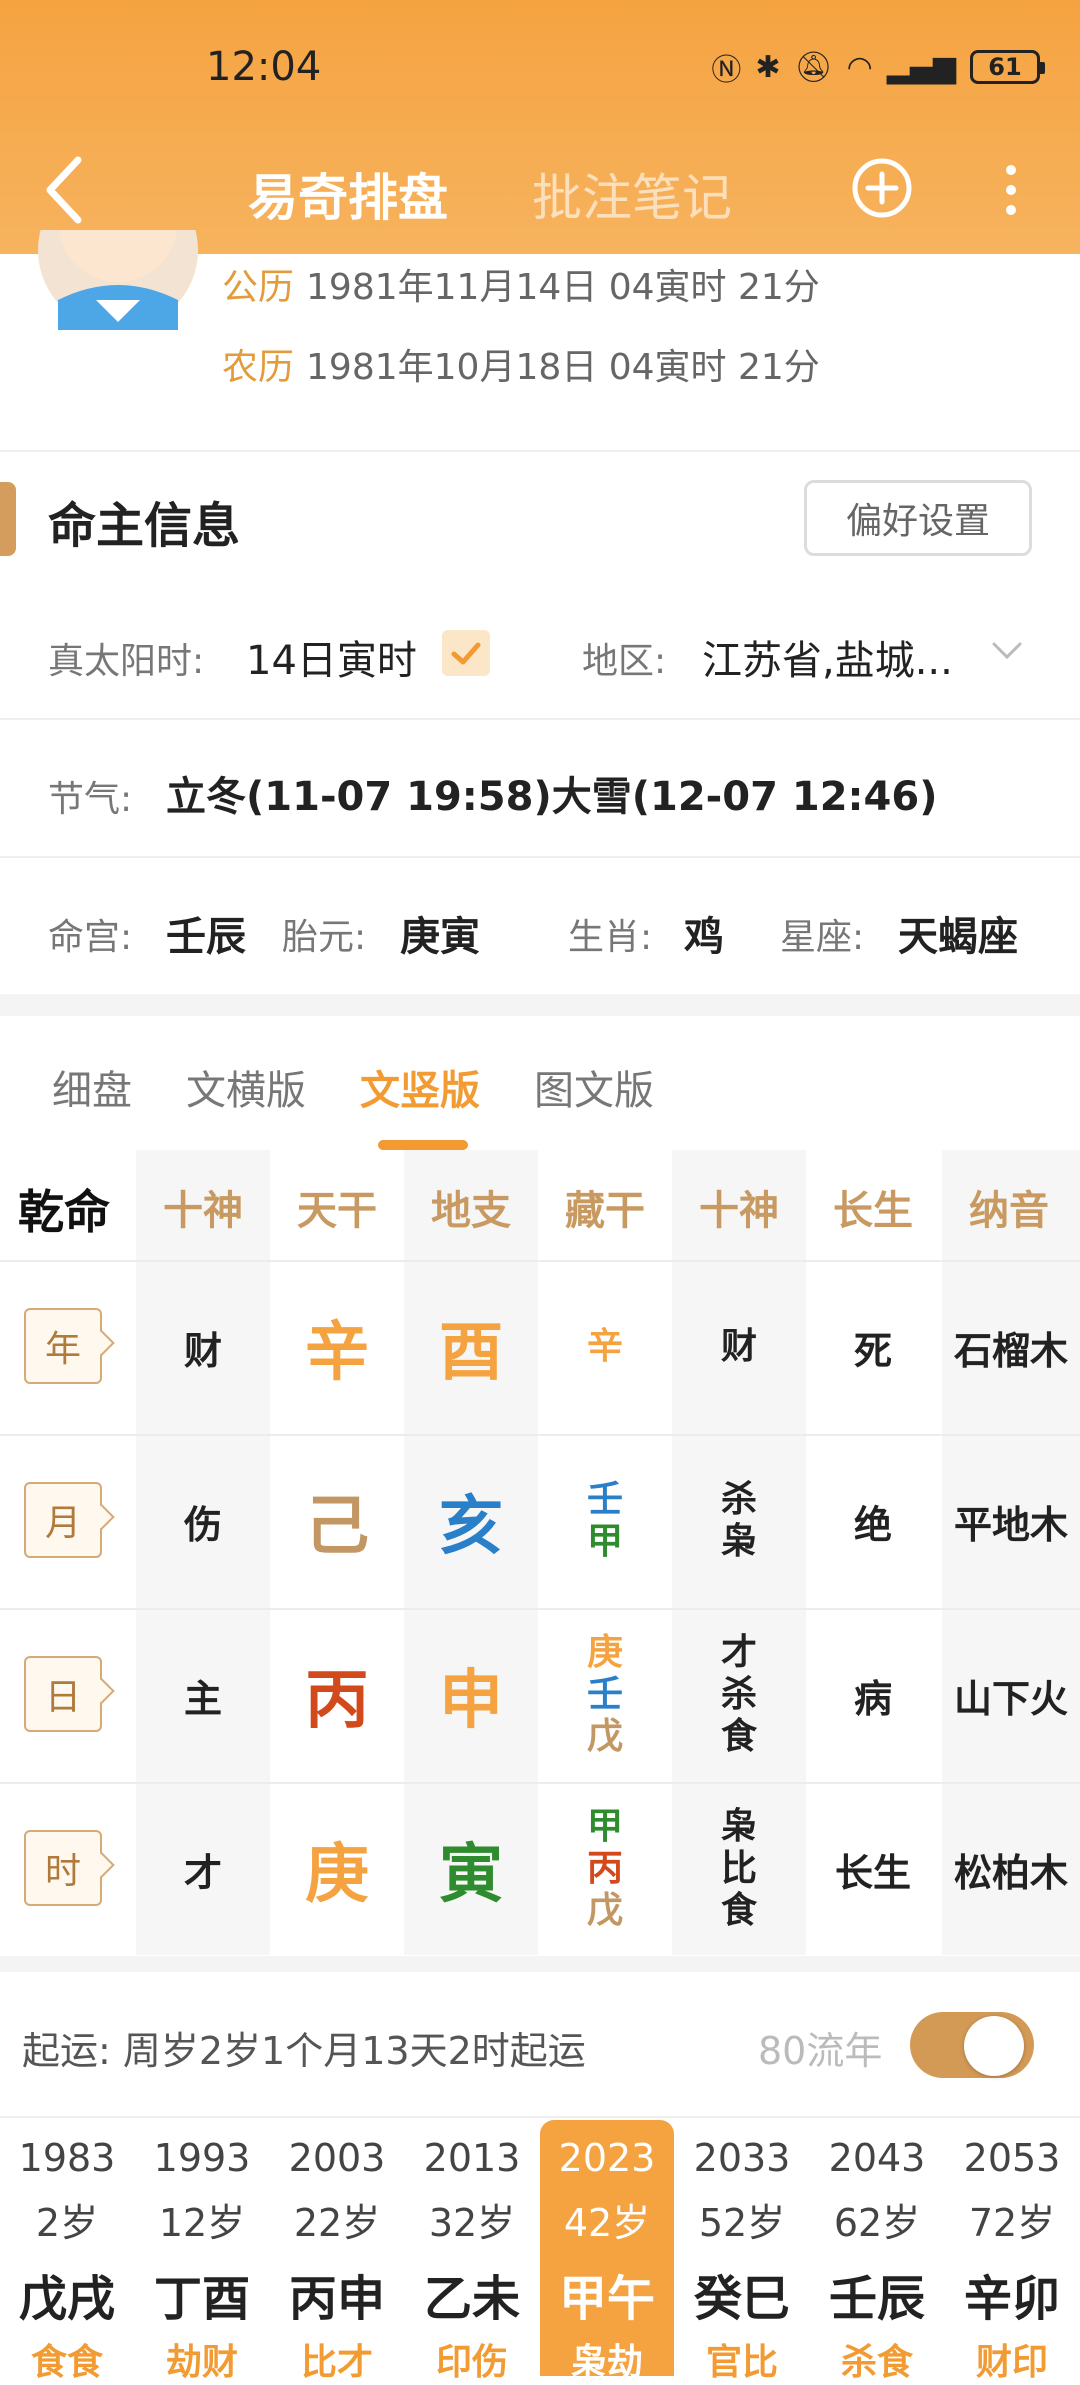 The image size is (1080, 2385). Describe the element at coordinates (202, 2251) in the screenshot. I see `dayun-column: 1993 12岁 丁酉 劫财` at that location.